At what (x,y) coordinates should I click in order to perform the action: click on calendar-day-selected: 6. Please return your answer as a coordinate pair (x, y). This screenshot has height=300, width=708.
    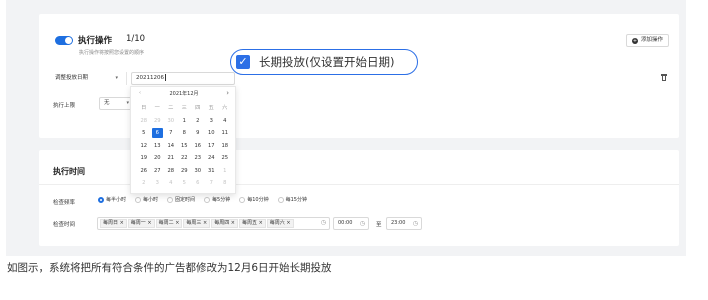
    Looking at the image, I should click on (158, 133).